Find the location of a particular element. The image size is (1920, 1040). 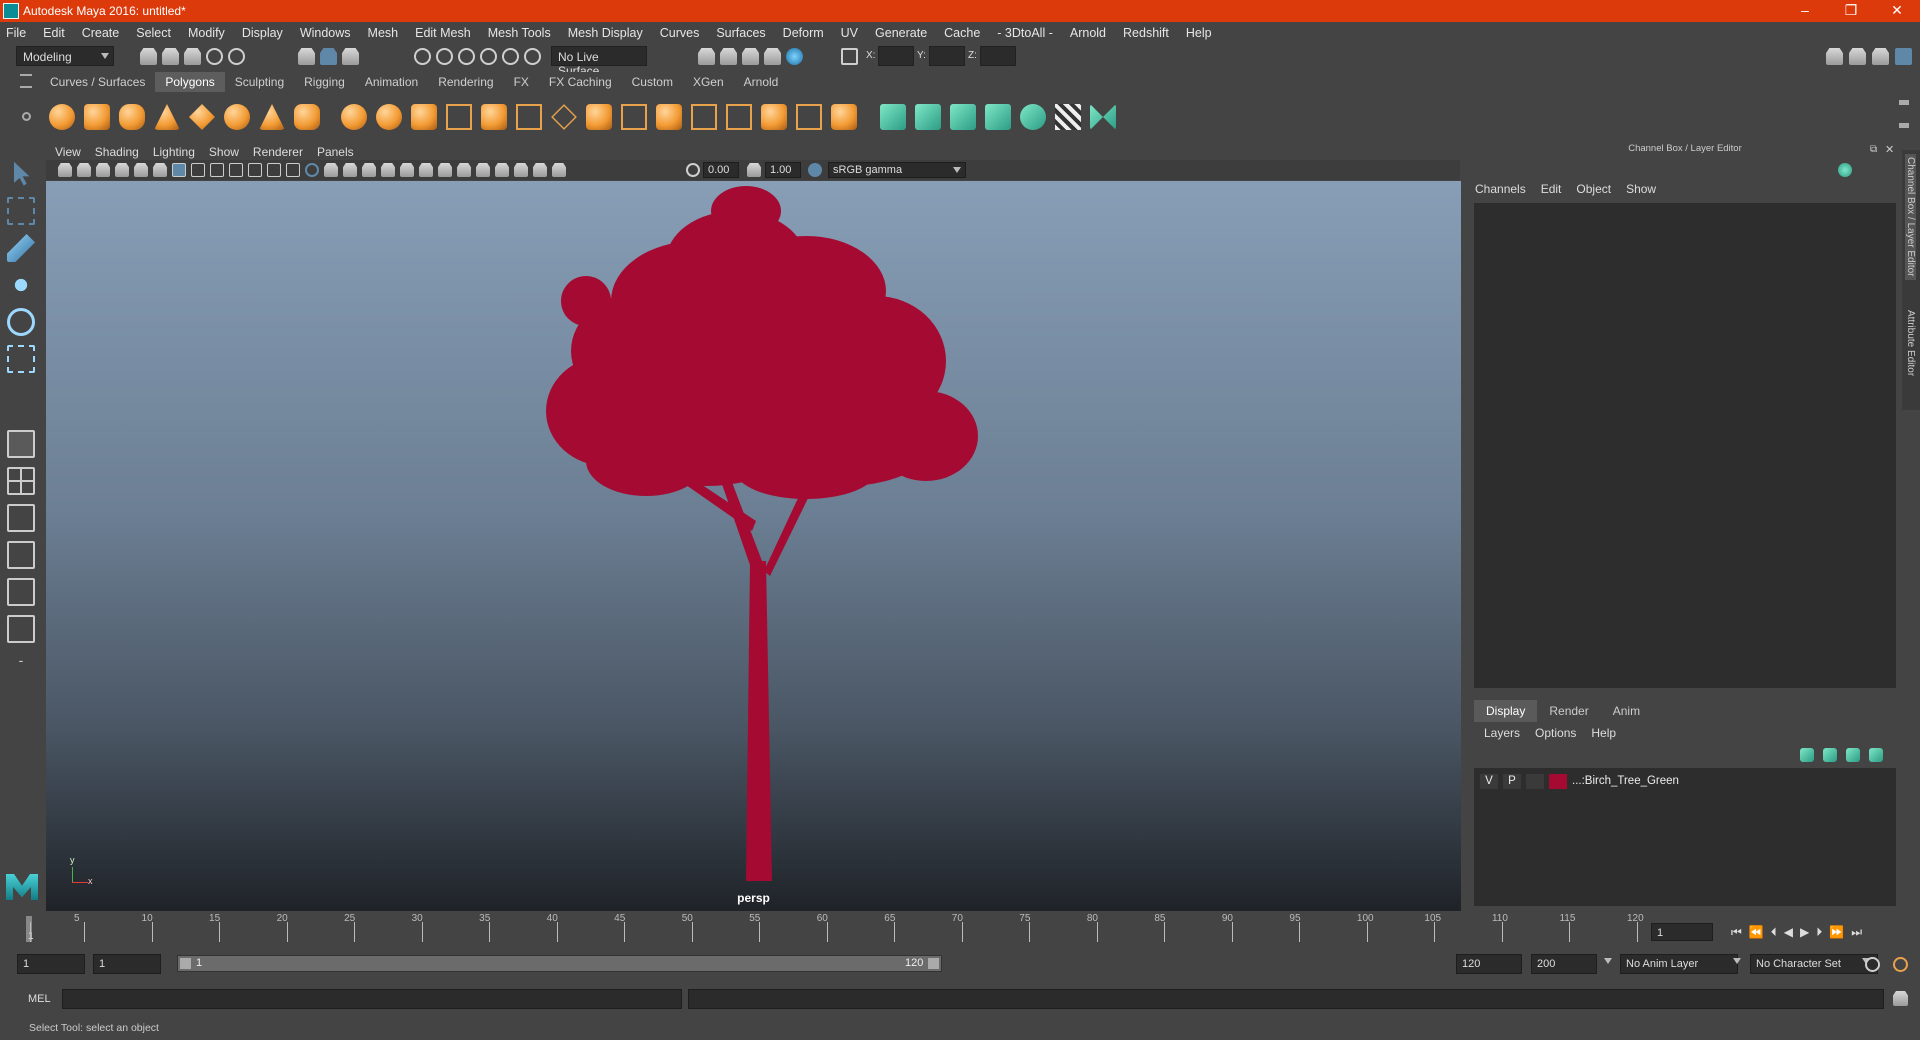

animation-end-field: 200 is located at coordinates (1564, 964).